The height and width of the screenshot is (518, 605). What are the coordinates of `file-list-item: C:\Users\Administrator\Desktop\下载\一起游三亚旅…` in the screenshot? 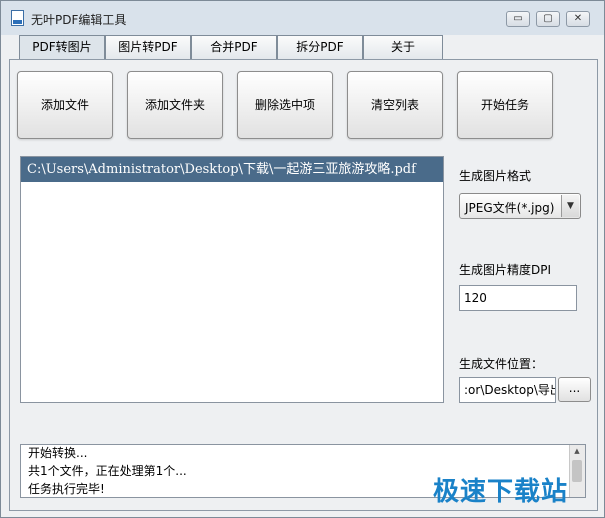 It's located at (232, 169).